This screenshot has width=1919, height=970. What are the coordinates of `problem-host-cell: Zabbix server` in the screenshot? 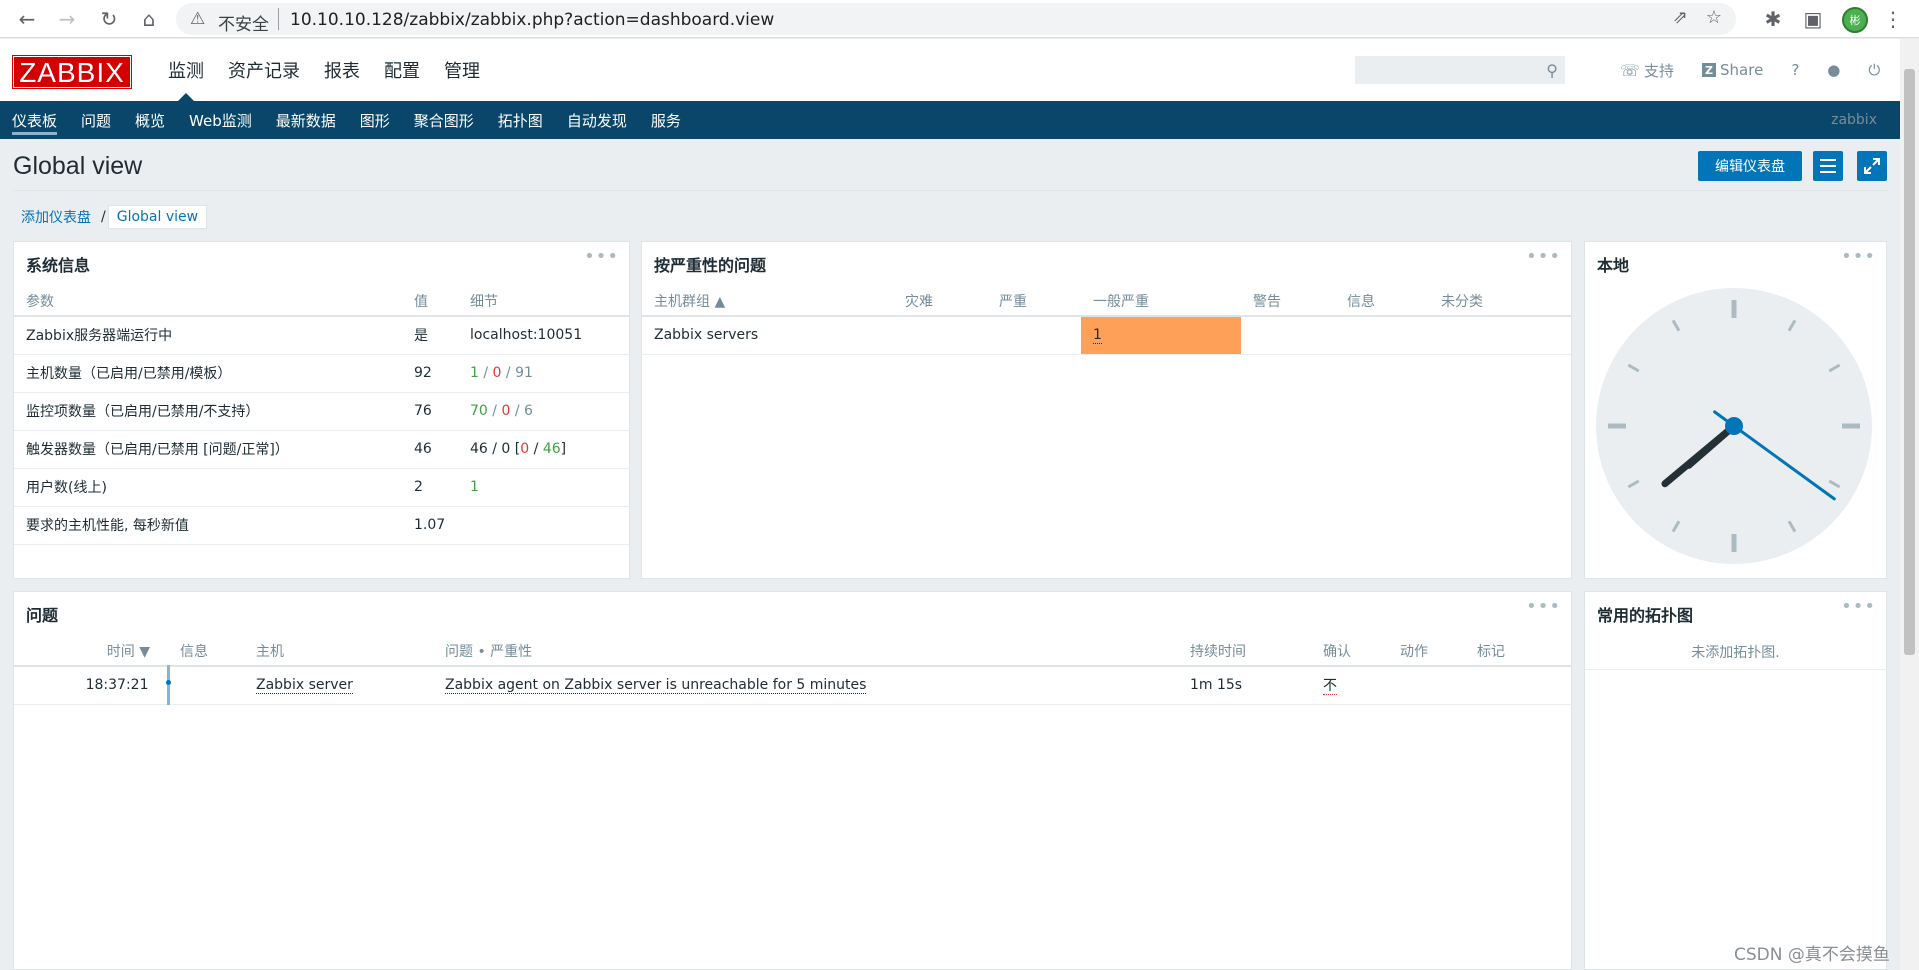 It's located at (338, 685).